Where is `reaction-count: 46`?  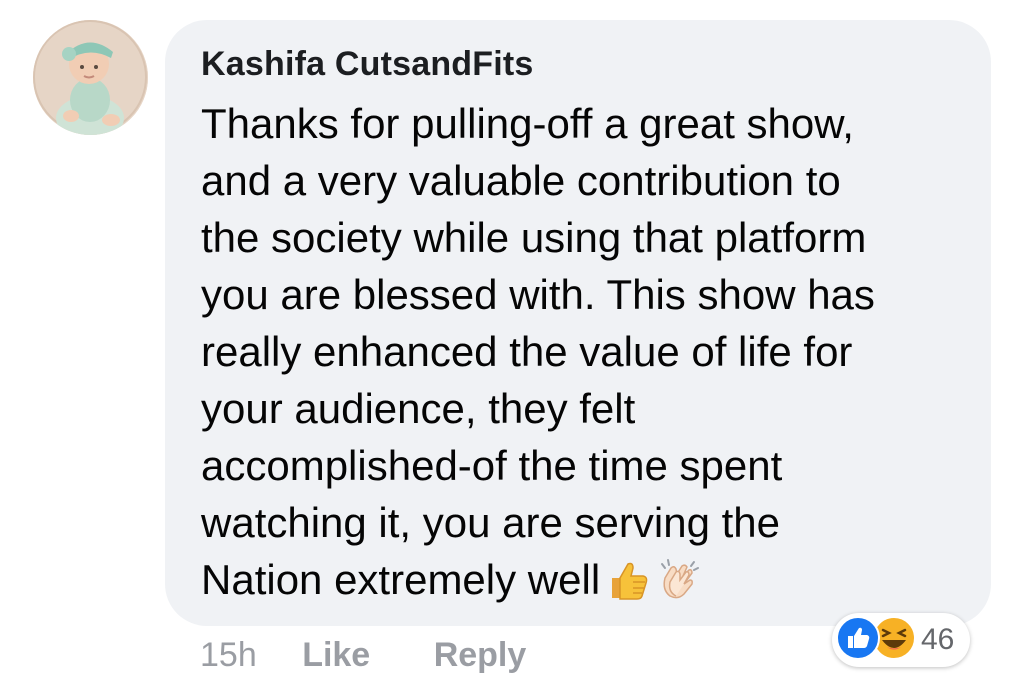
reaction-count: 46 is located at coordinates (938, 639).